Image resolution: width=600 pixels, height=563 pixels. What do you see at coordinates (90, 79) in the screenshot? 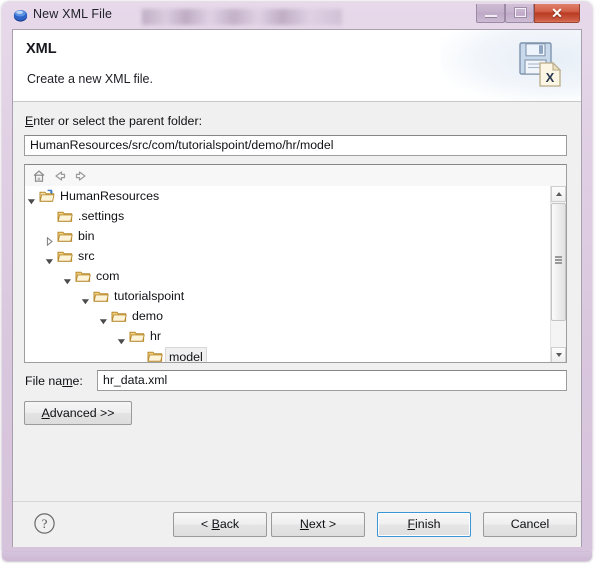
I see `page-subtitle: Create a new XML file.` at bounding box center [90, 79].